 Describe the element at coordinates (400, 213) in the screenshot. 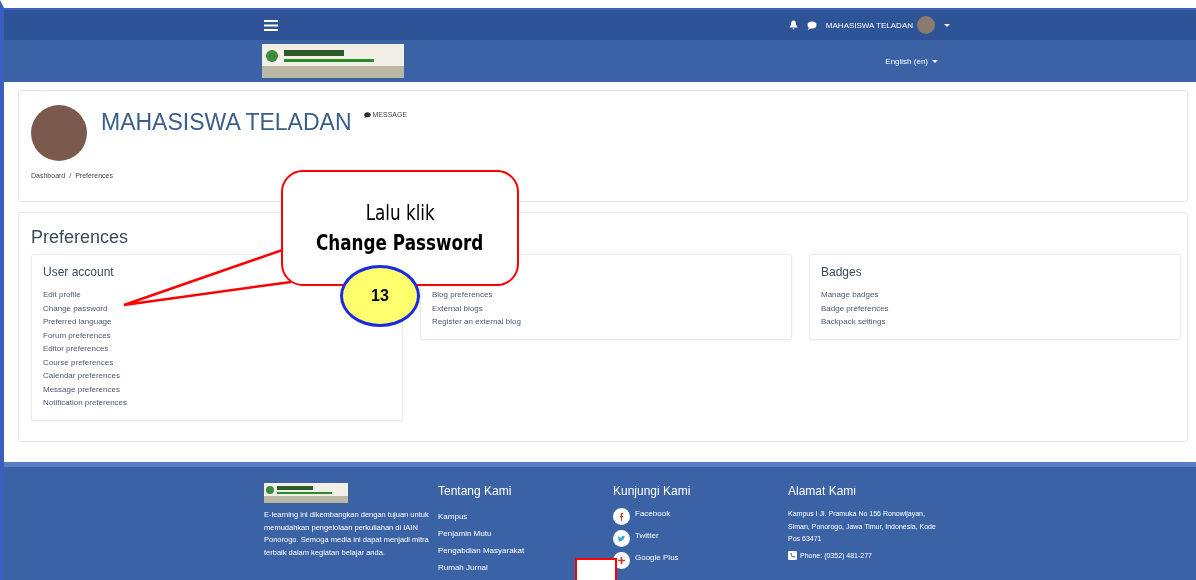

I see `callout-text: Lalu klik` at that location.